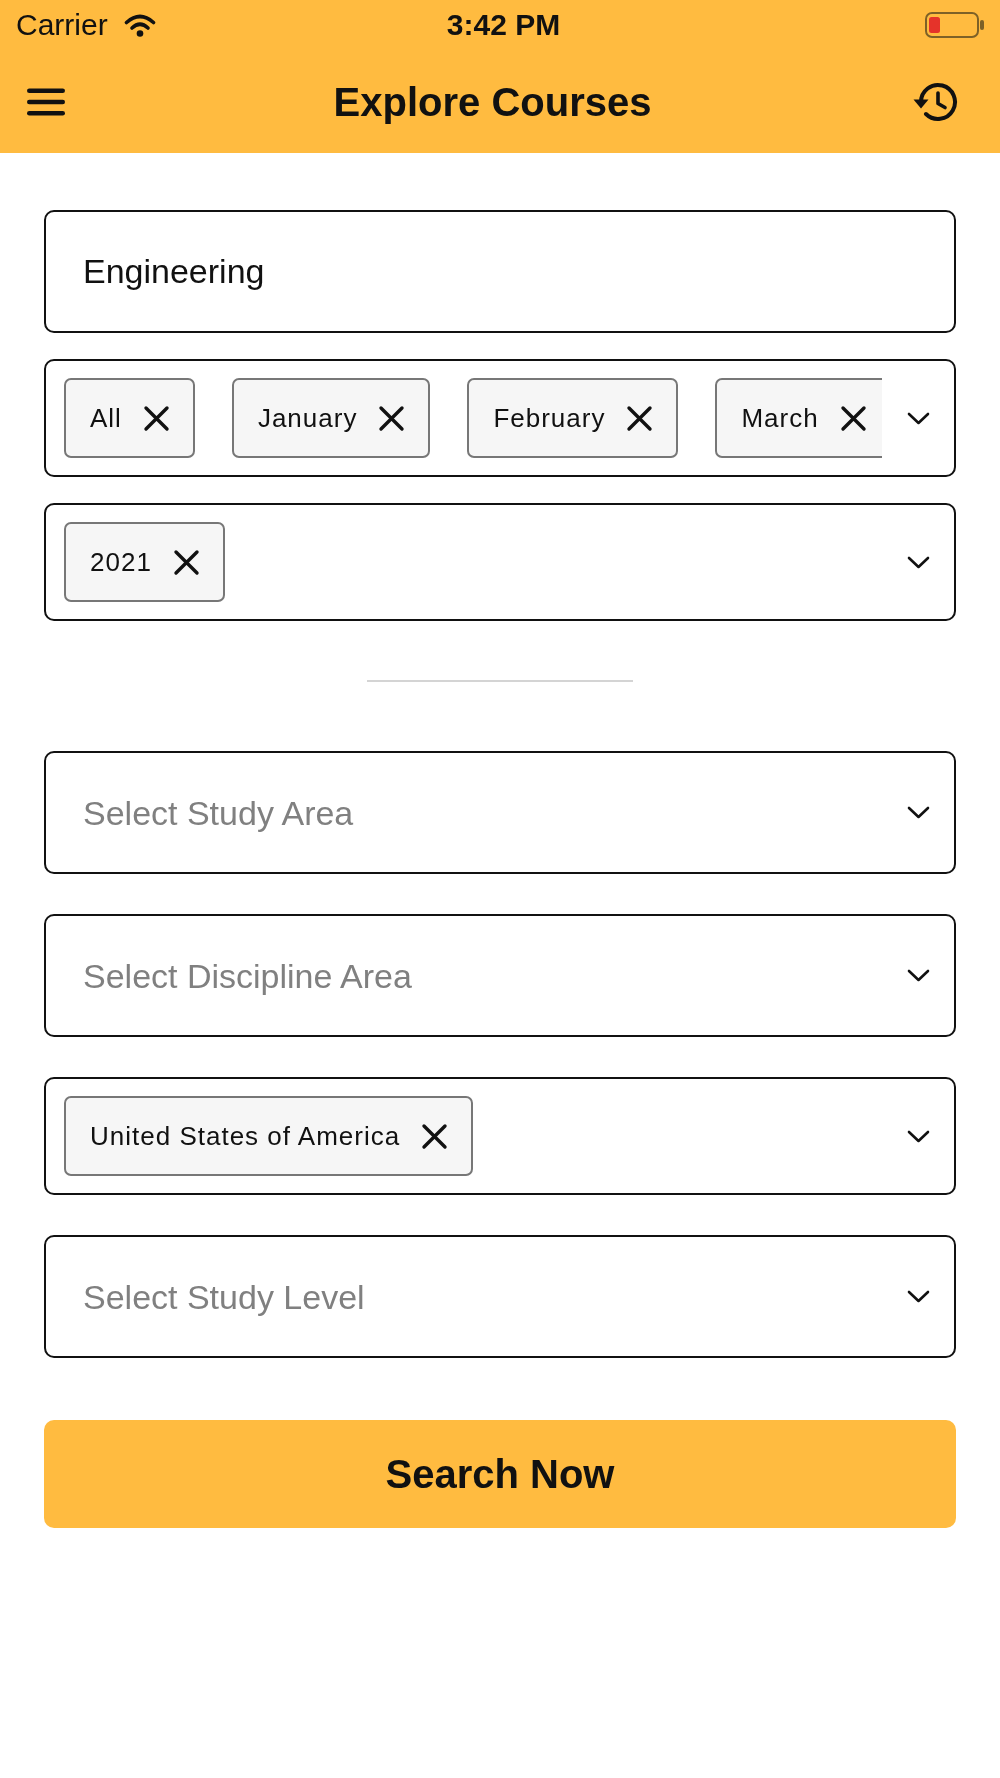  What do you see at coordinates (500, 1474) in the screenshot?
I see `search-button: Search Now` at bounding box center [500, 1474].